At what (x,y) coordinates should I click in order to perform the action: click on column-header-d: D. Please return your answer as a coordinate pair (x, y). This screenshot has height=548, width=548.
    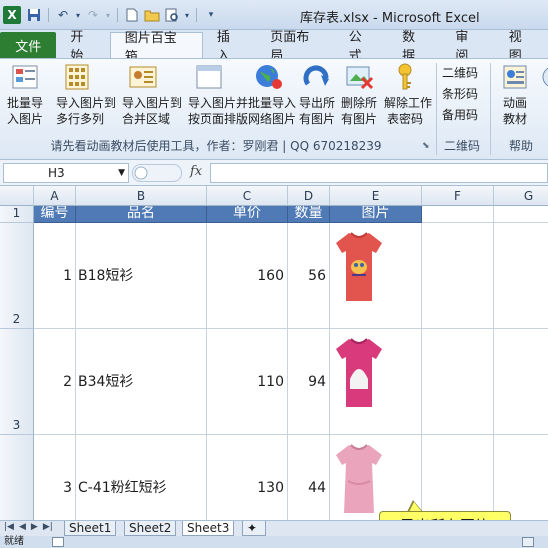
    Looking at the image, I should click on (309, 196).